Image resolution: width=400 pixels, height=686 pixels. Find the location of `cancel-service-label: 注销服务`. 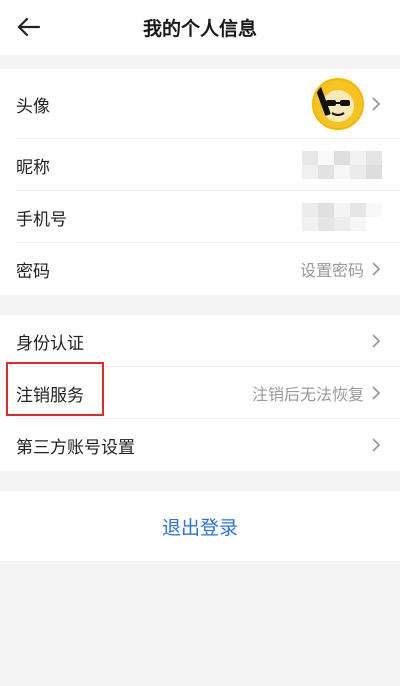

cancel-service-label: 注销服务 is located at coordinates (50, 395).